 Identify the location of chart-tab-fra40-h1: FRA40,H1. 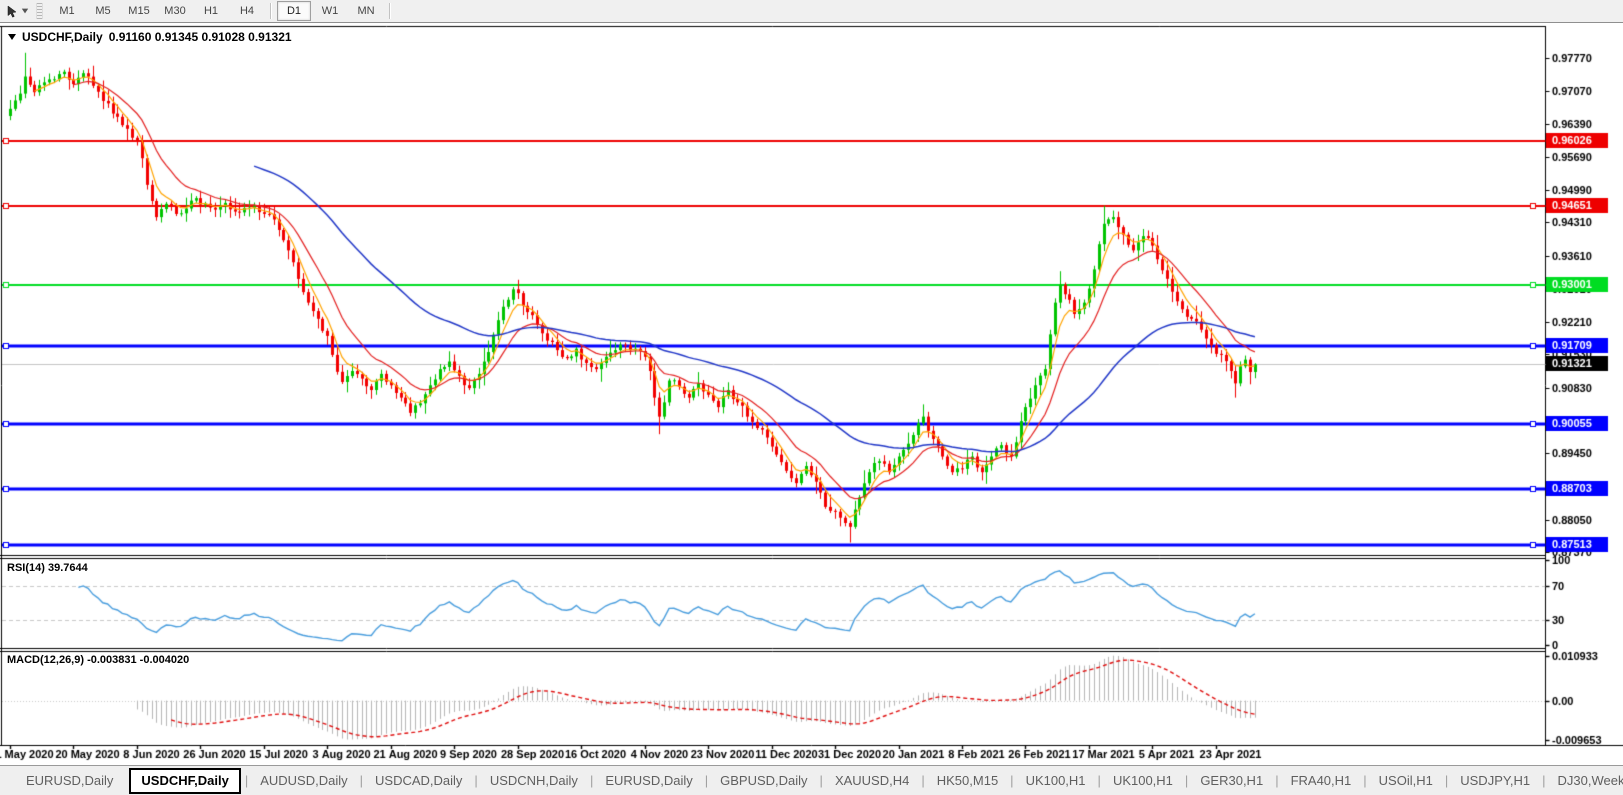
(1321, 780).